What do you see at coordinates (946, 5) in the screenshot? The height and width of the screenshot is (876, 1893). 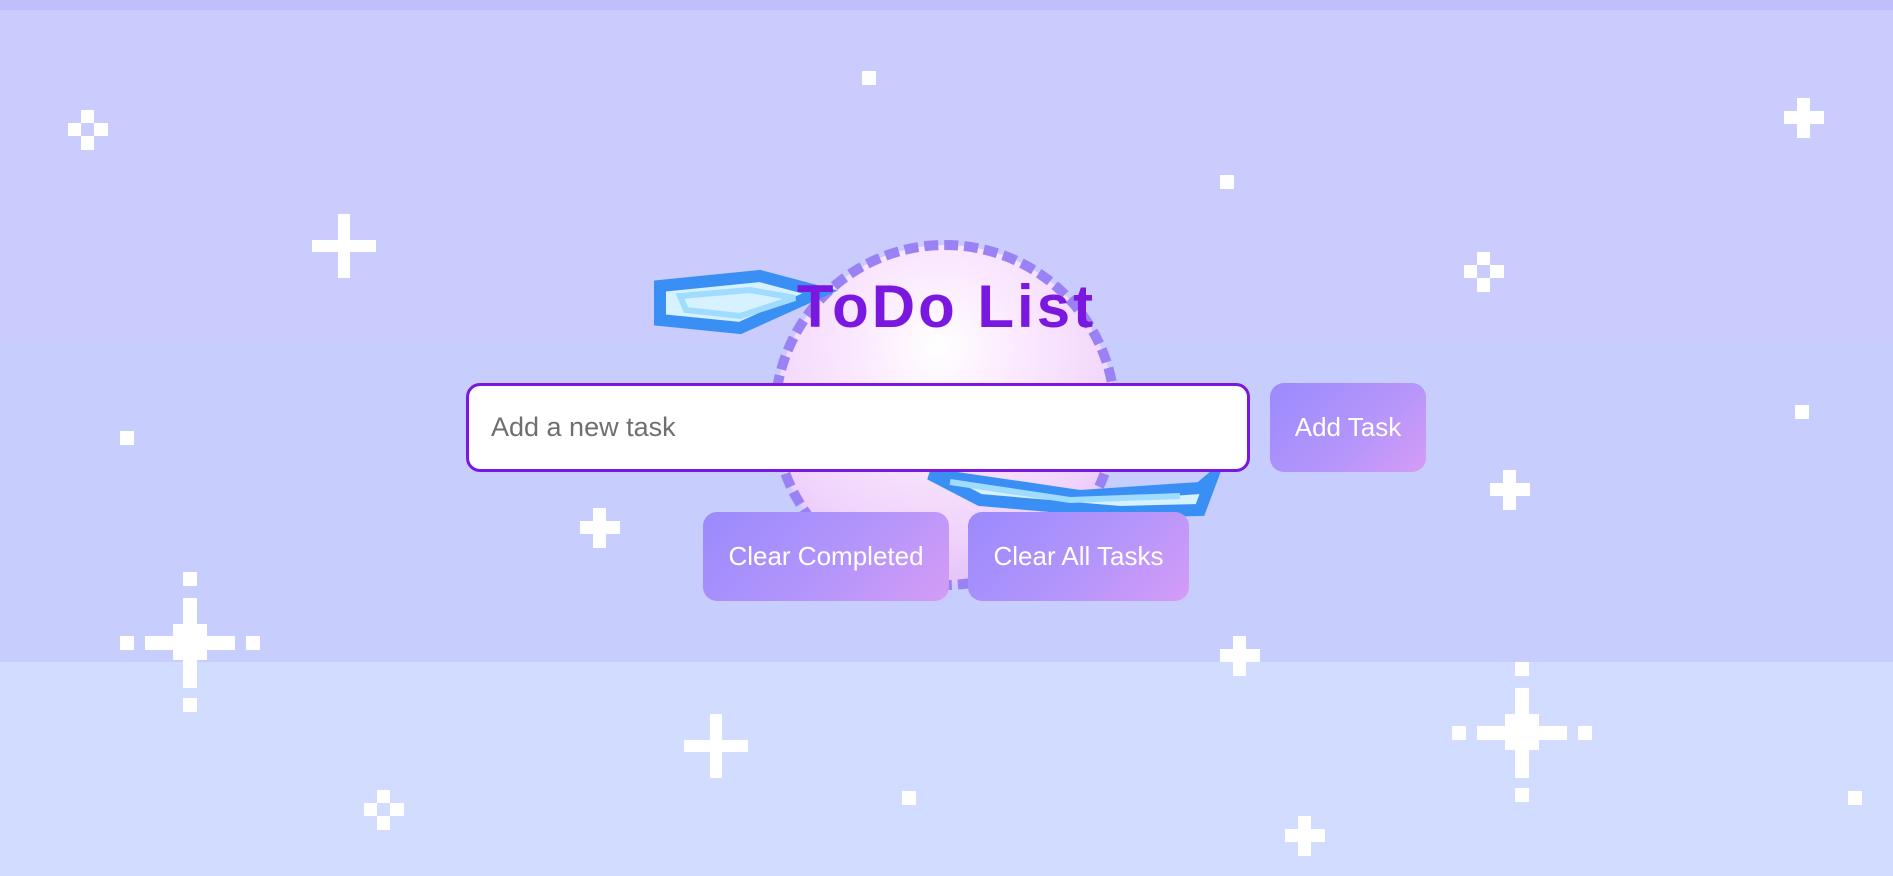 I see `background-band-top` at bounding box center [946, 5].